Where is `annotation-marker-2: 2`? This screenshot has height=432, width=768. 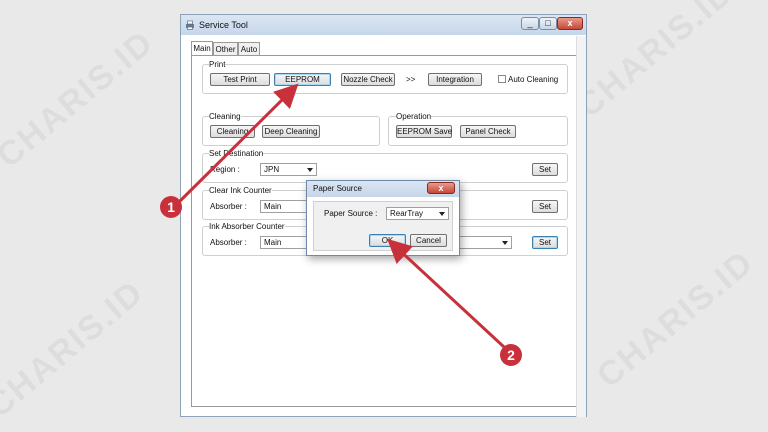 annotation-marker-2: 2 is located at coordinates (511, 355).